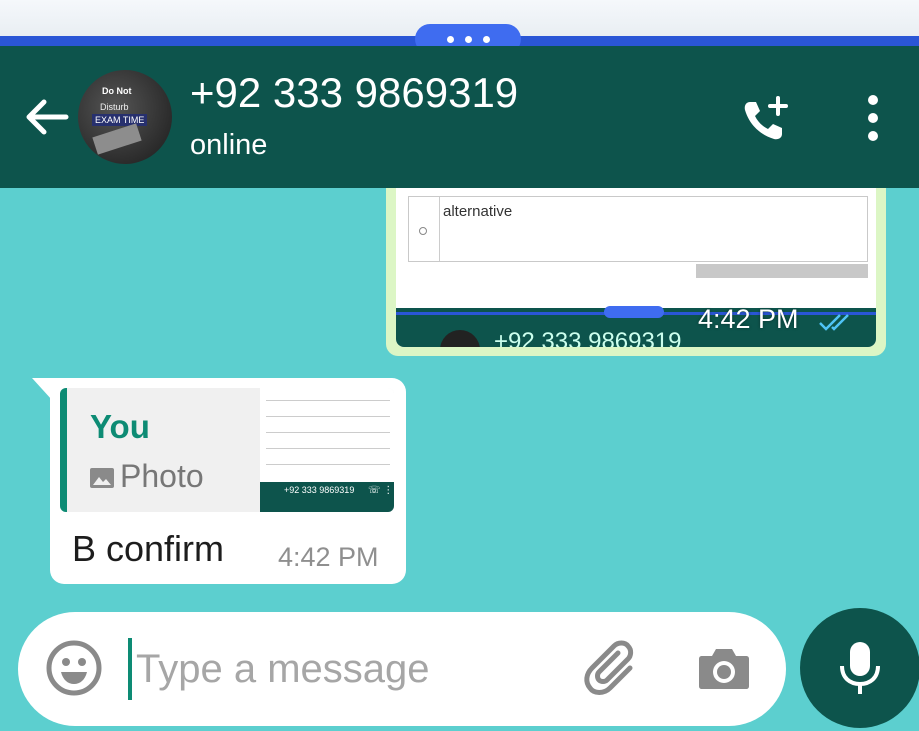 This screenshot has height=731, width=919. I want to click on avatar-text-line: EXAM TIME, so click(120, 120).